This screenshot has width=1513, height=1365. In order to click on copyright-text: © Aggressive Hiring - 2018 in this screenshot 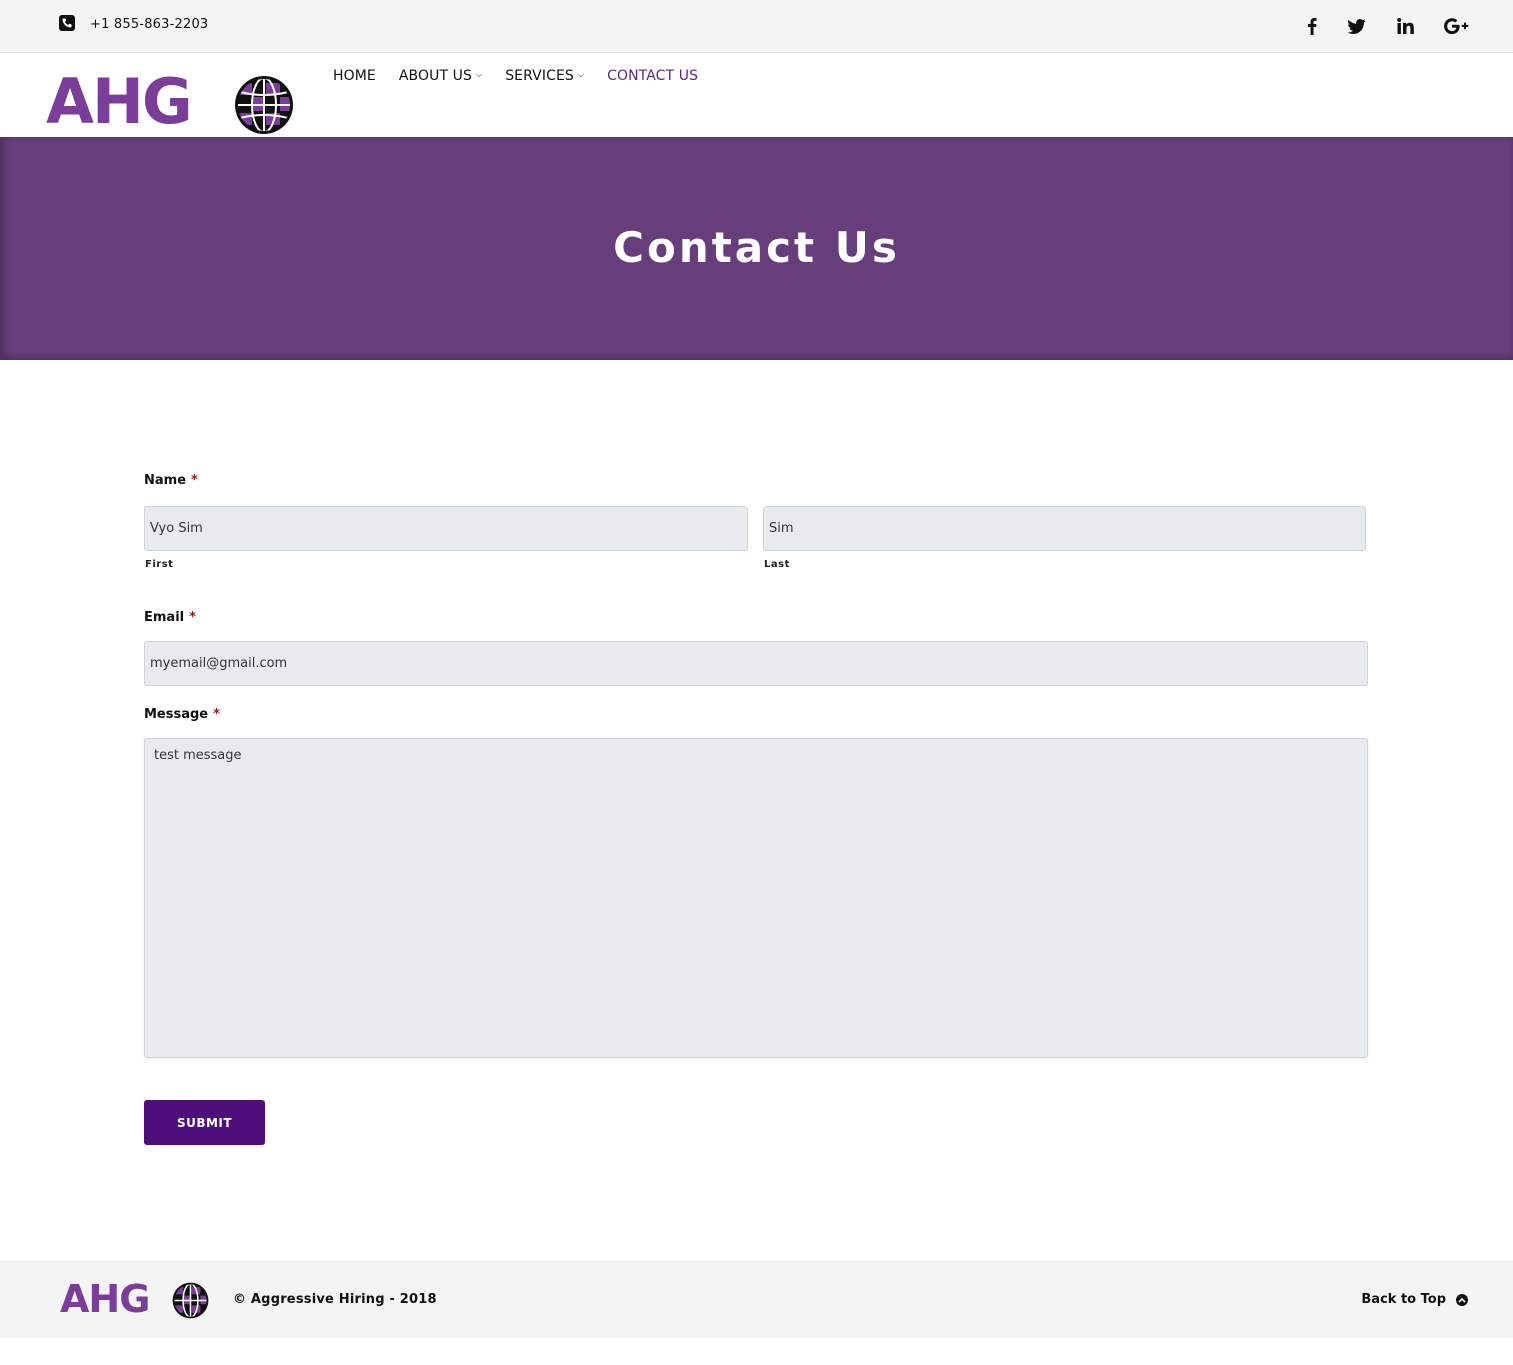, I will do `click(335, 1299)`.